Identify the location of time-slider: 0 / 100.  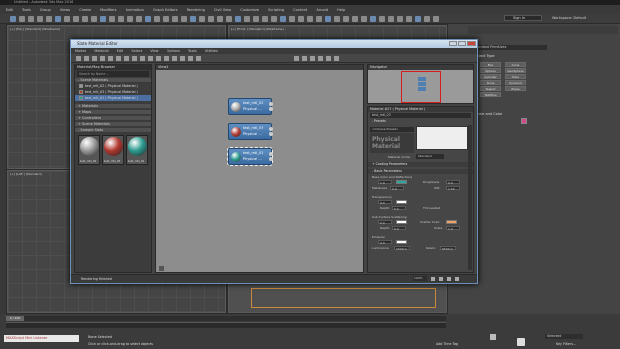
(226, 318).